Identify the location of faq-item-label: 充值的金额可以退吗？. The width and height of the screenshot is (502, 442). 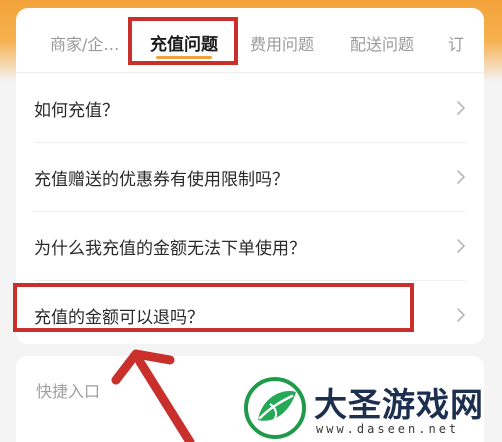
(119, 318).